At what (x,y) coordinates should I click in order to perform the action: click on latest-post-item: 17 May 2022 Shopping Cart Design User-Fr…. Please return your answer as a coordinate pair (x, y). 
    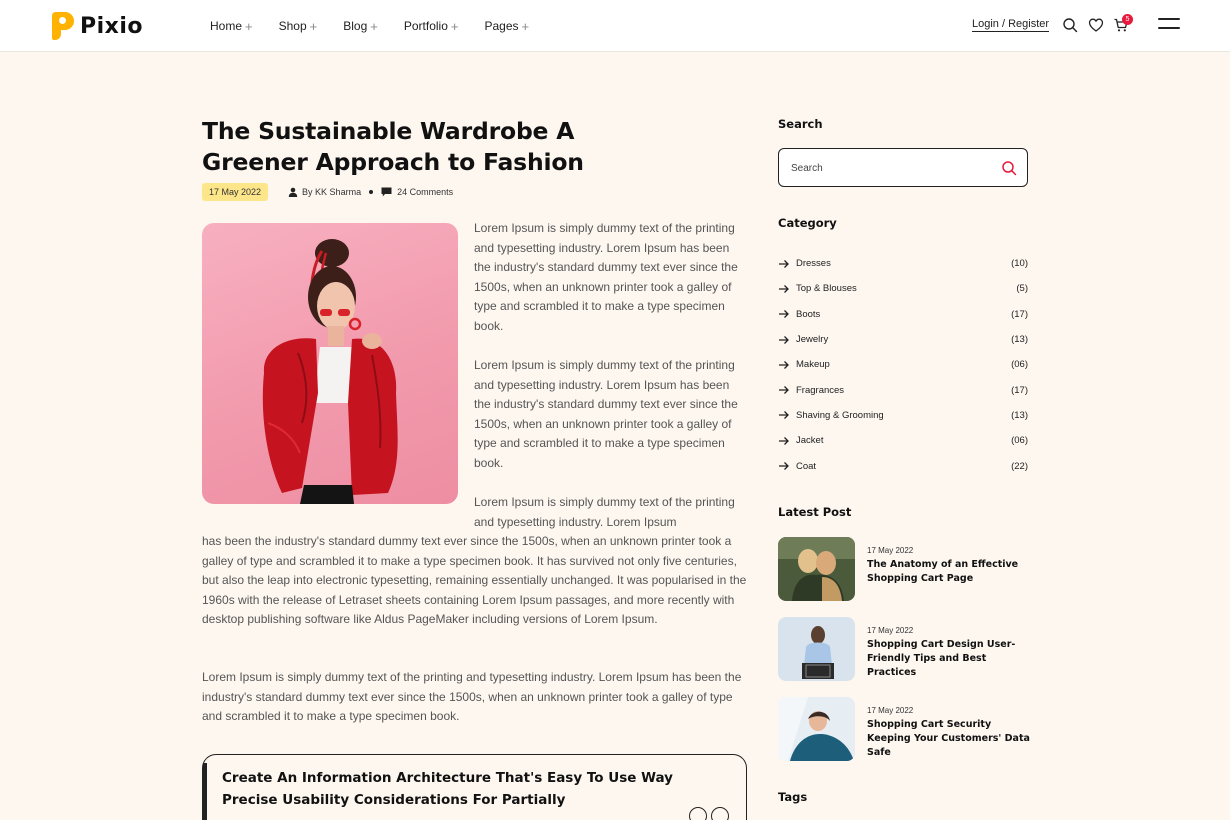
    Looking at the image, I should click on (904, 649).